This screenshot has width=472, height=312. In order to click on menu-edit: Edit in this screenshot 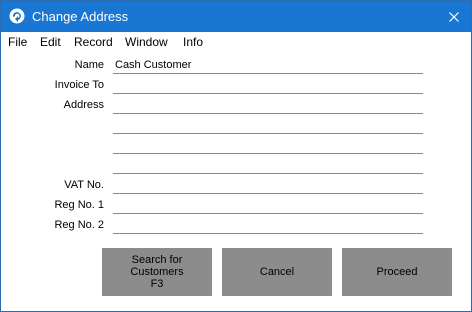, I will do `click(50, 42)`.